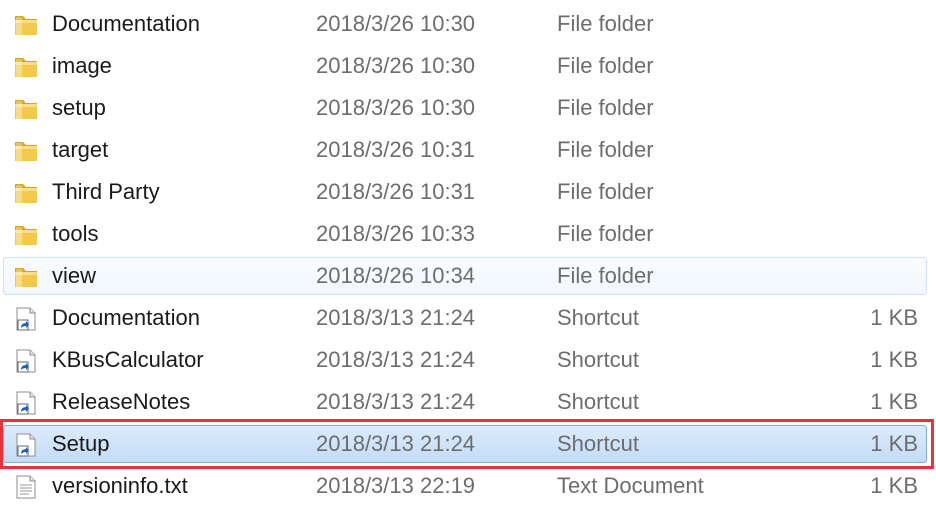 Image resolution: width=936 pixels, height=505 pixels. What do you see at coordinates (26, 487) in the screenshot?
I see `text-document-icon` at bounding box center [26, 487].